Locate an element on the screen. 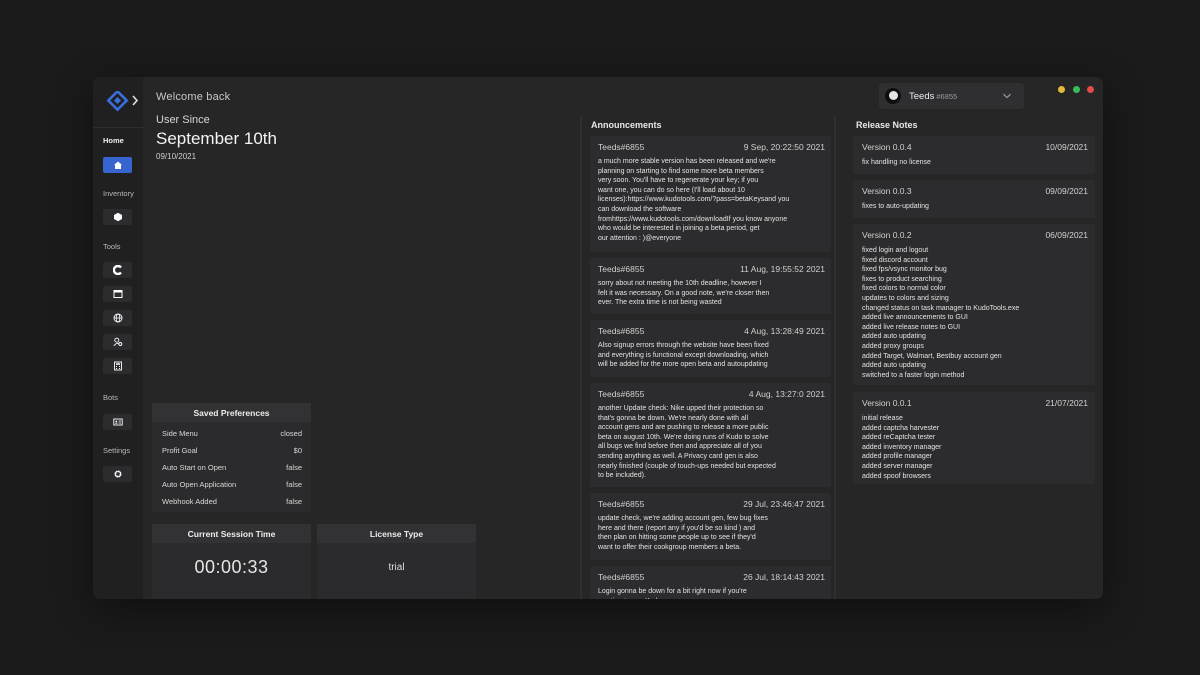 This screenshot has width=1200, height=675. session-time-value: 00:00:33 is located at coordinates (231, 567).